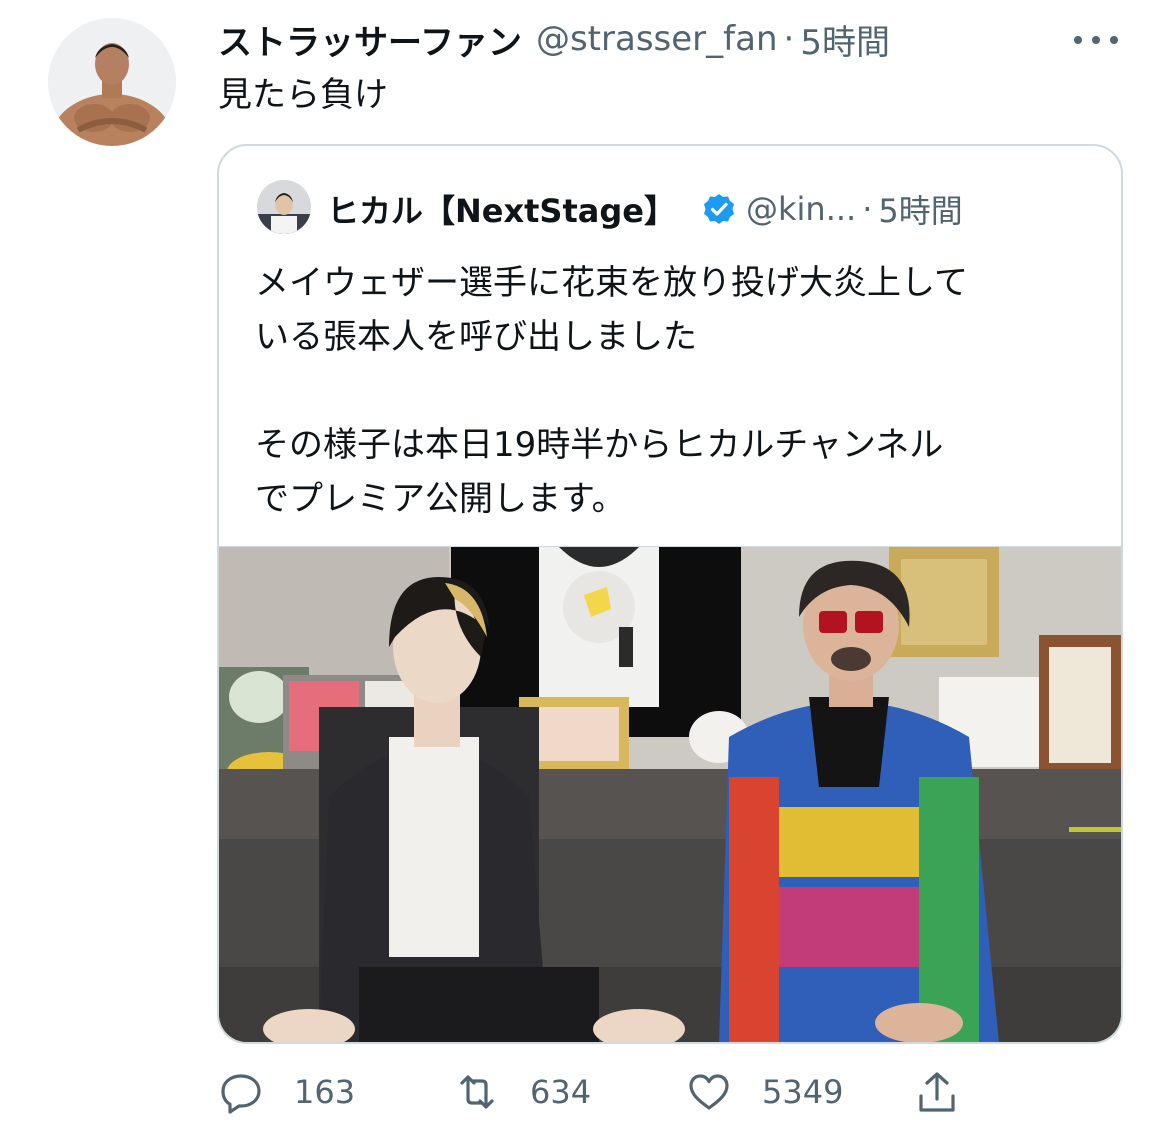 The width and height of the screenshot is (1169, 1143). What do you see at coordinates (845, 39) in the screenshot?
I see `tweet-timestamp: 5時間` at bounding box center [845, 39].